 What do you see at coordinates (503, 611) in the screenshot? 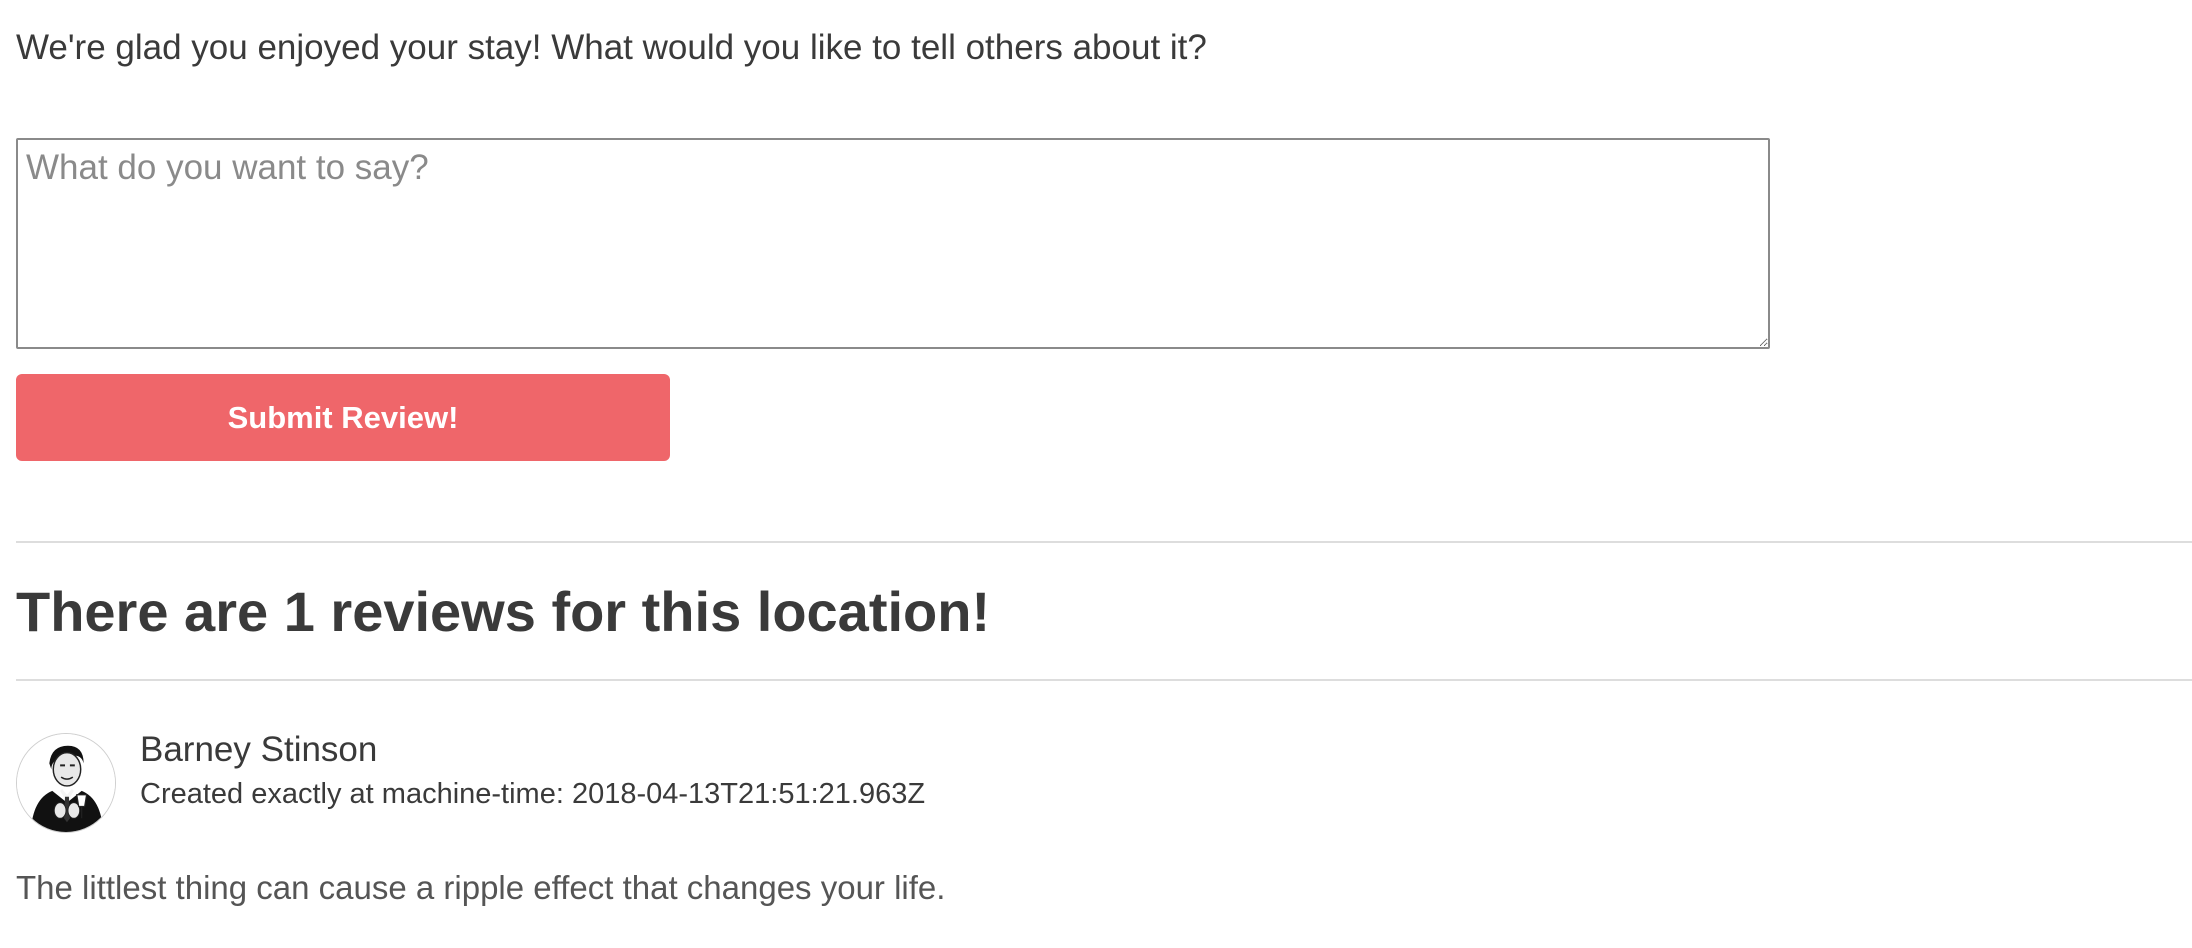
I see `reviews-count-heading: There are 1 reviews for this location!` at bounding box center [503, 611].